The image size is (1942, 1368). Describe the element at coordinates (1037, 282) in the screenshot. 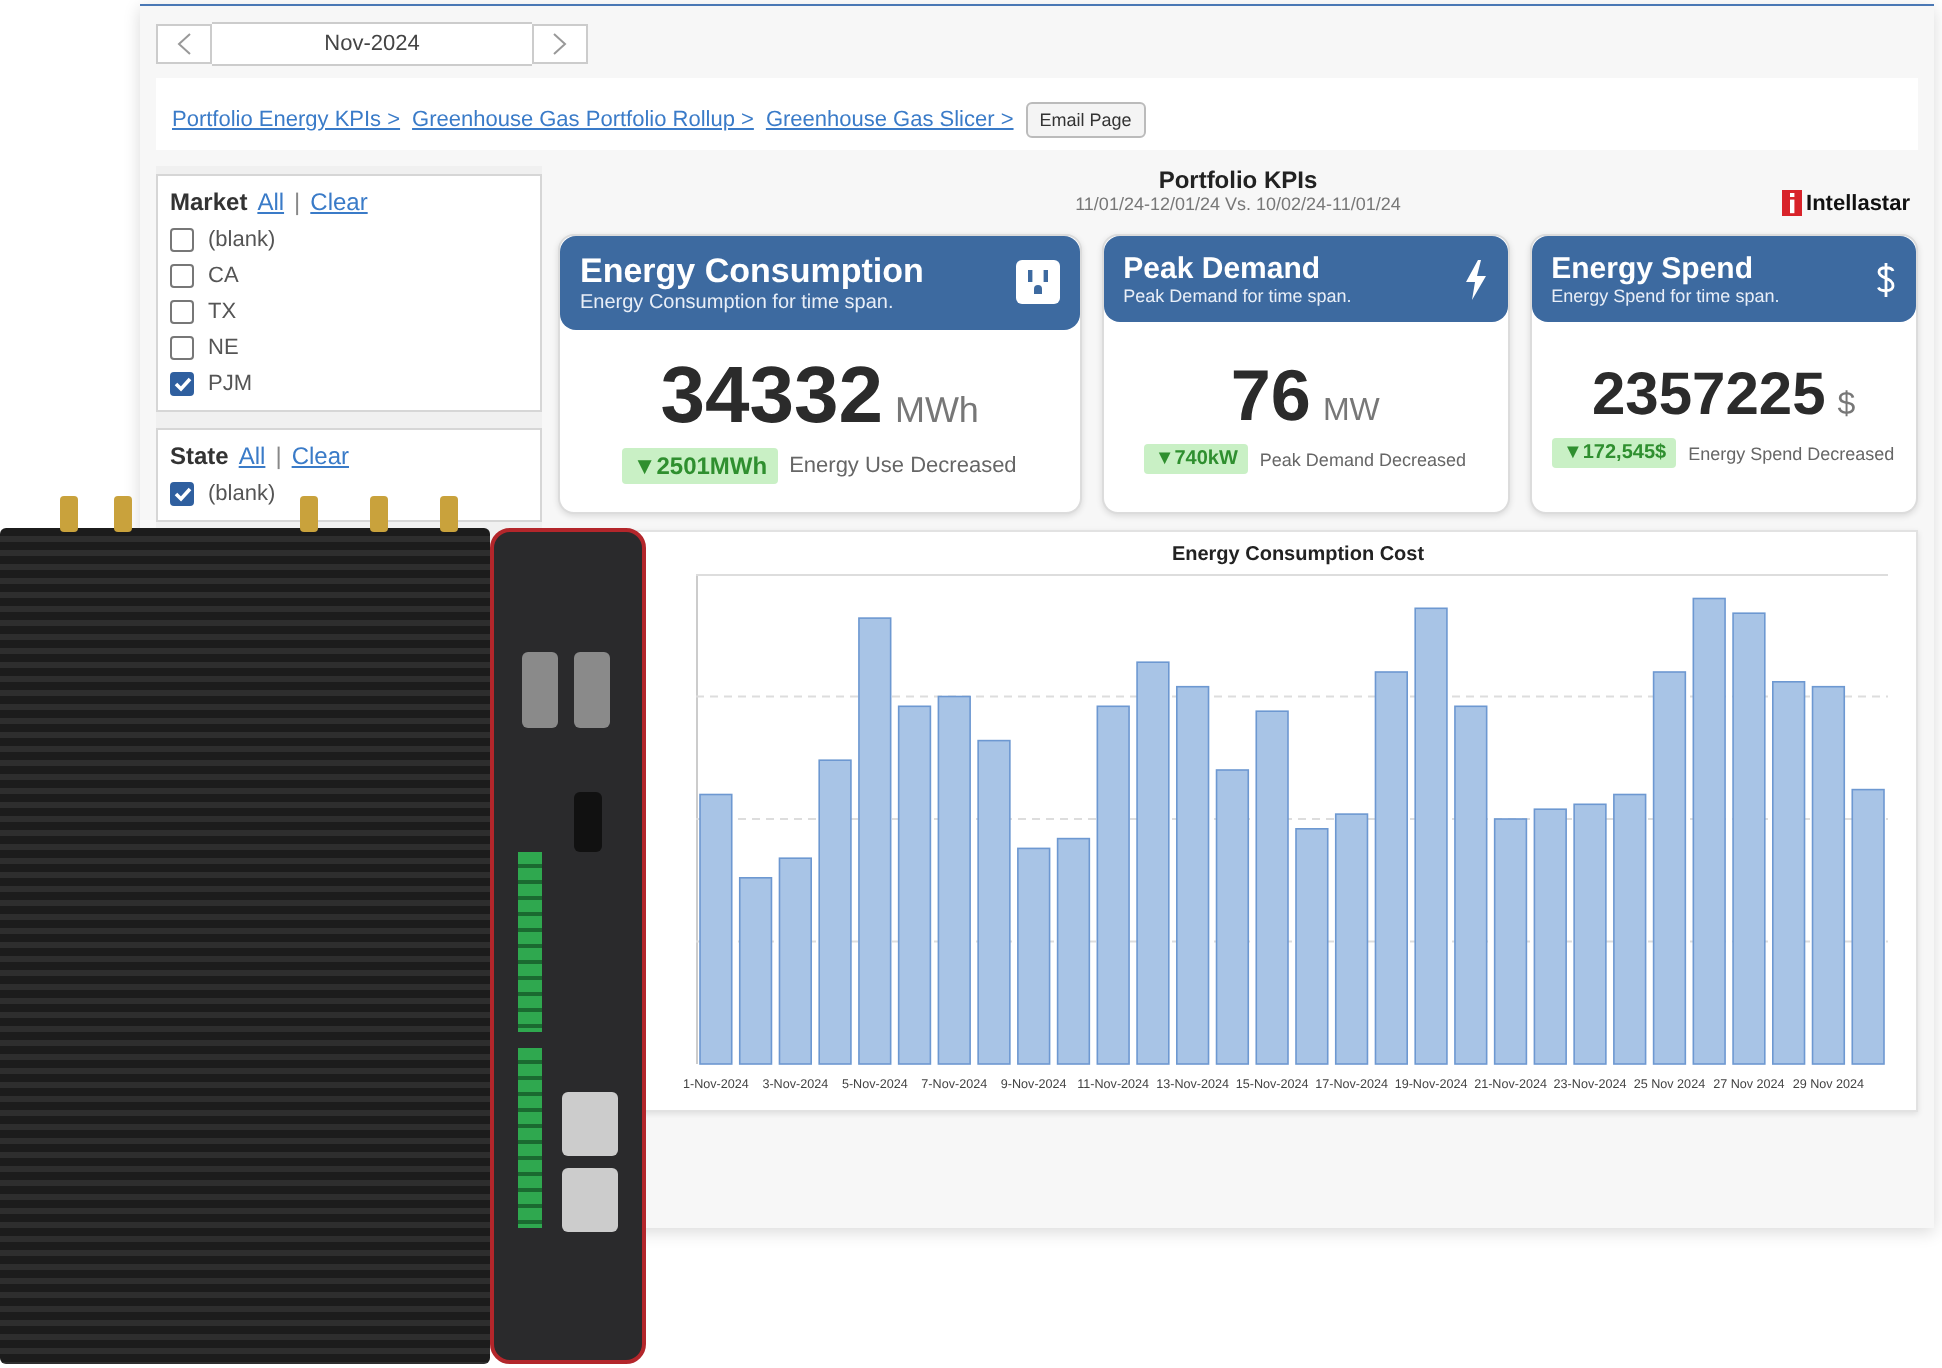

I see `outlet-icon` at that location.